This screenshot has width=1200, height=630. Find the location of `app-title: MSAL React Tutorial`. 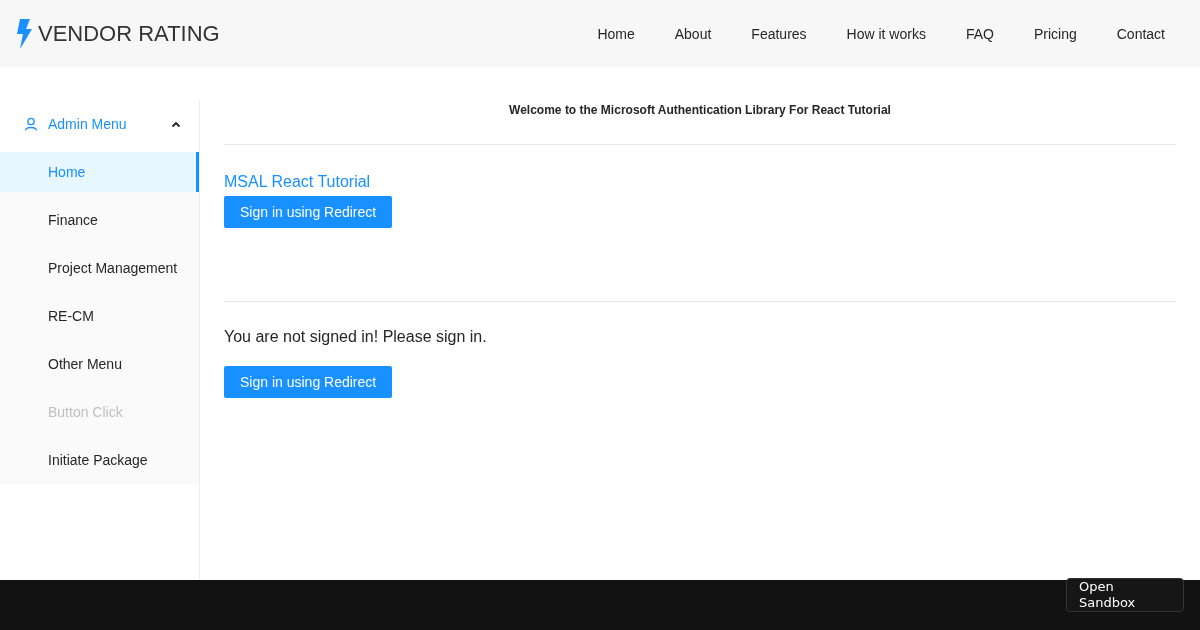

app-title: MSAL React Tutorial is located at coordinates (298, 182).